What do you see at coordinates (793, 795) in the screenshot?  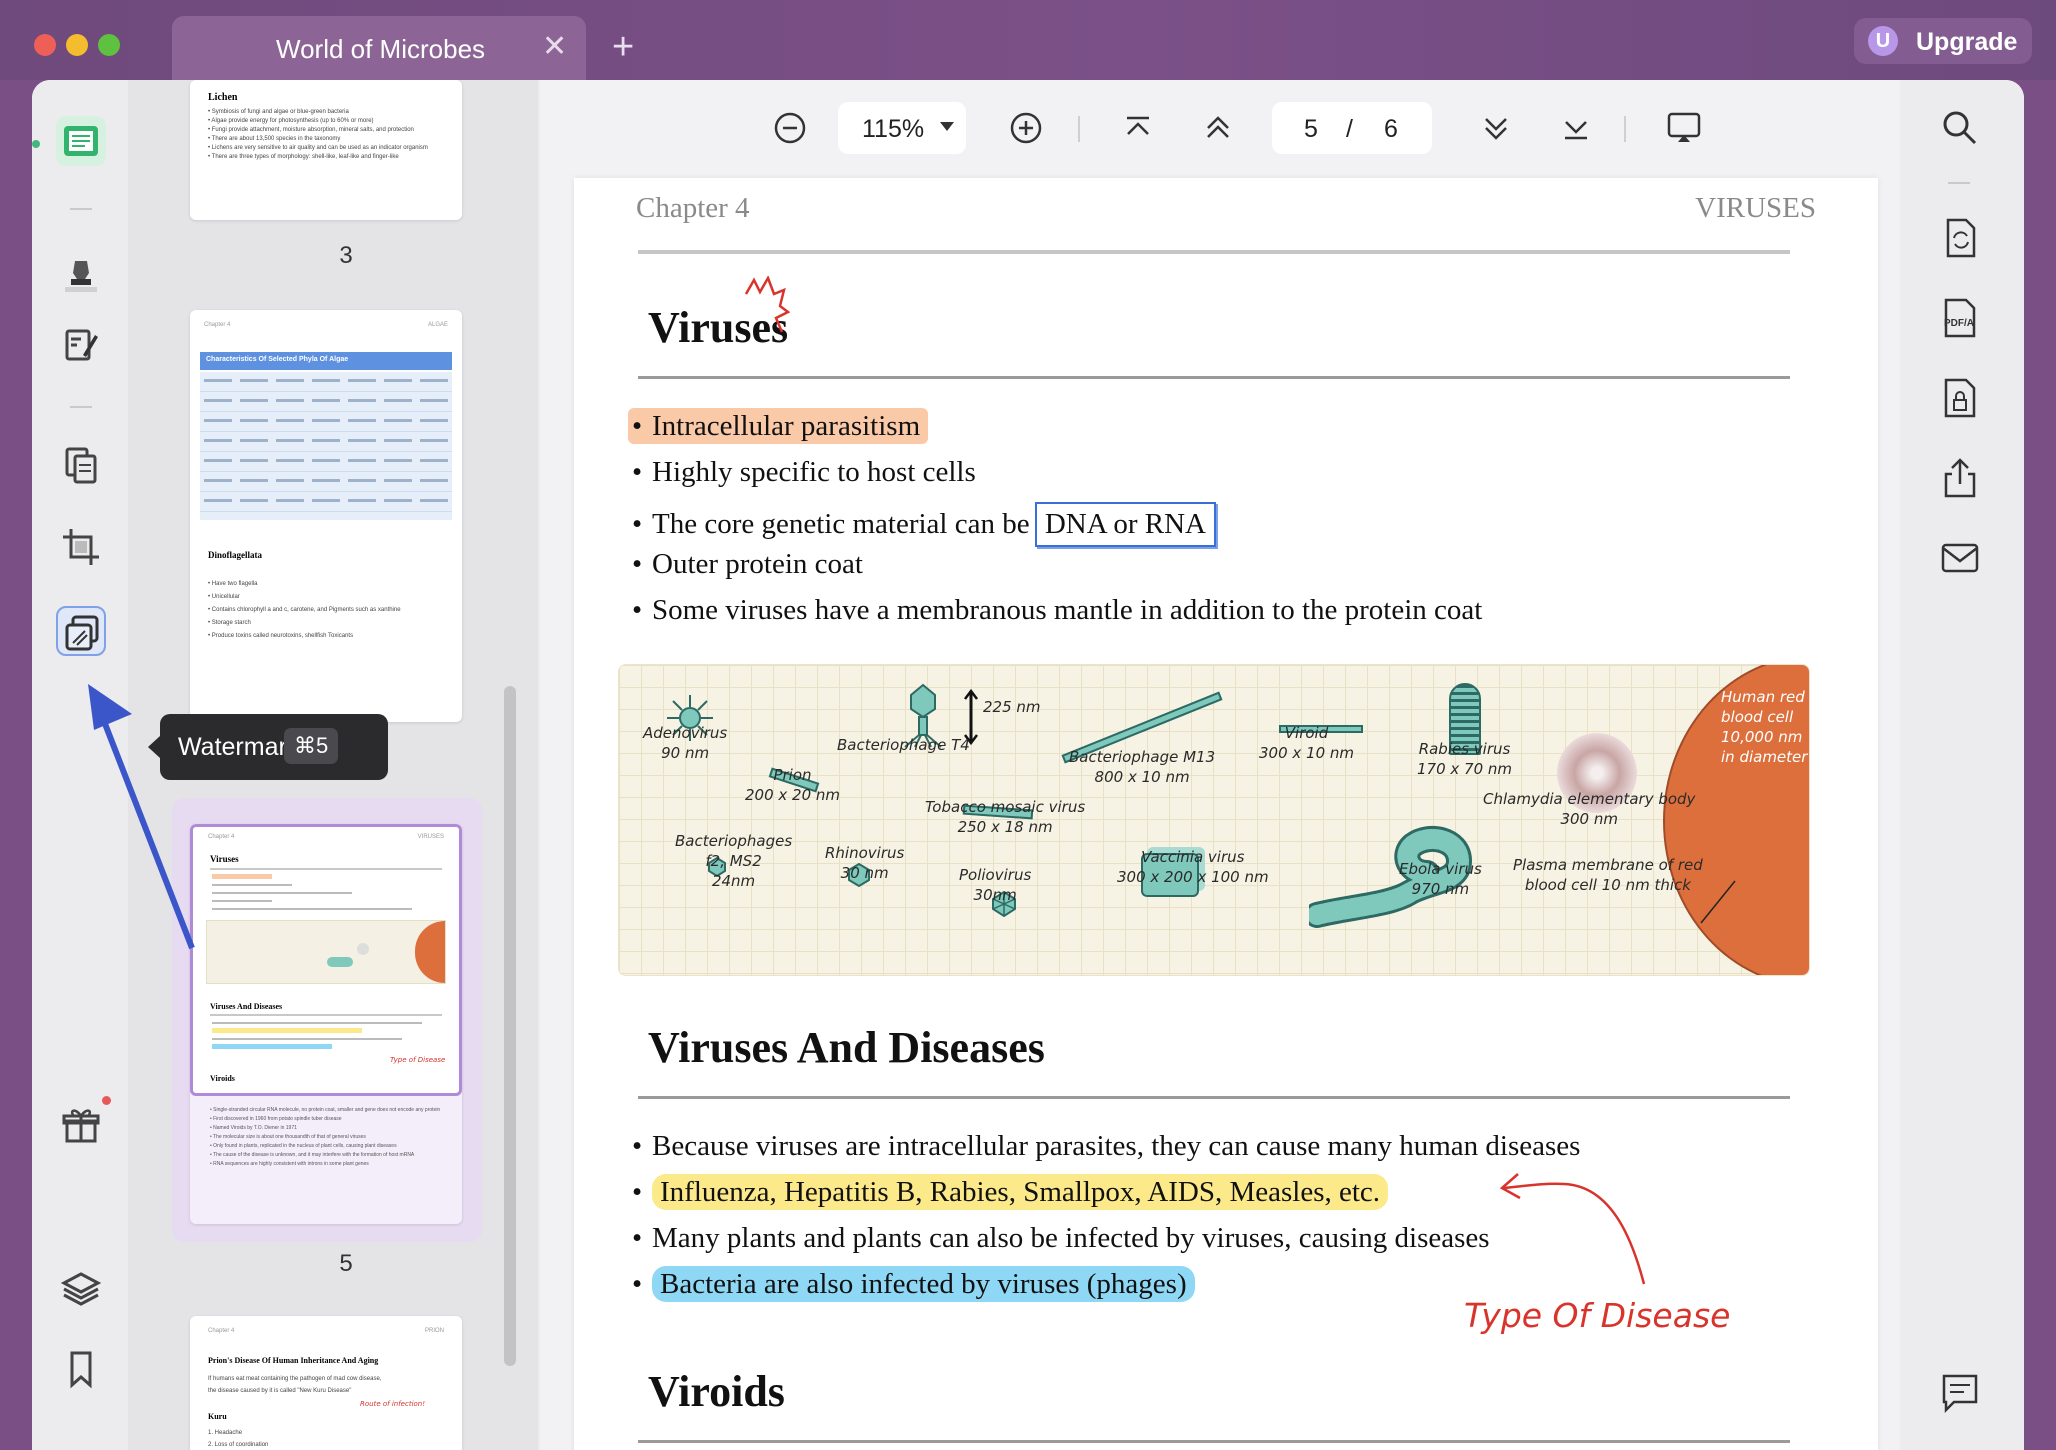 I see `diagram-label-line: 200 x 20 nm` at bounding box center [793, 795].